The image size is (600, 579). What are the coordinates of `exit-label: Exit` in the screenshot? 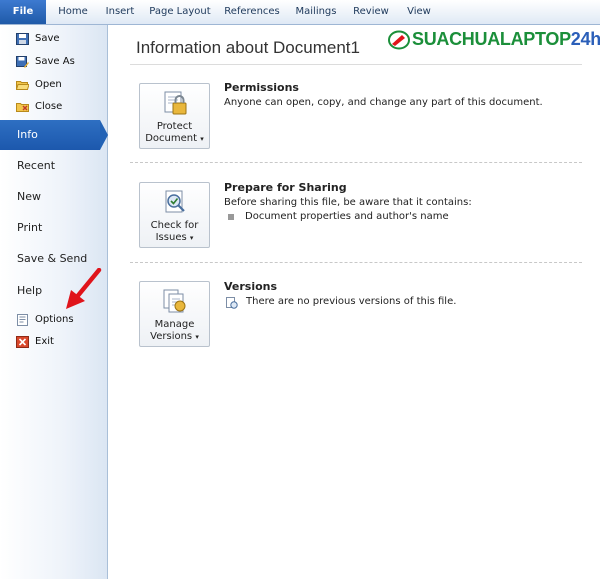 It's located at (44, 341).